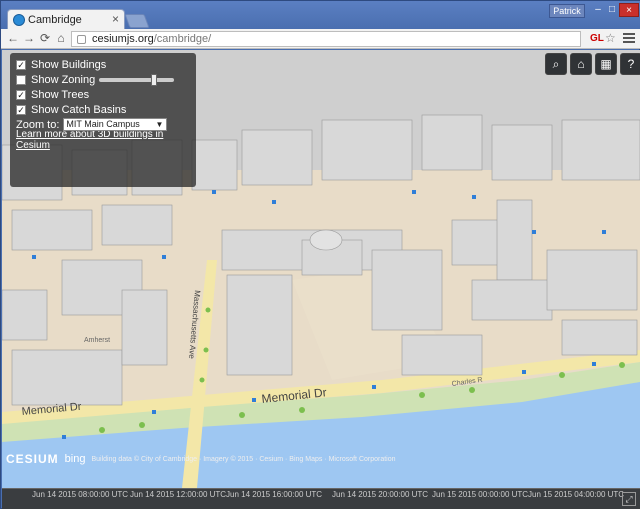 The height and width of the screenshot is (509, 640). Describe the element at coordinates (81, 39) in the screenshot. I see `page-icon` at that location.